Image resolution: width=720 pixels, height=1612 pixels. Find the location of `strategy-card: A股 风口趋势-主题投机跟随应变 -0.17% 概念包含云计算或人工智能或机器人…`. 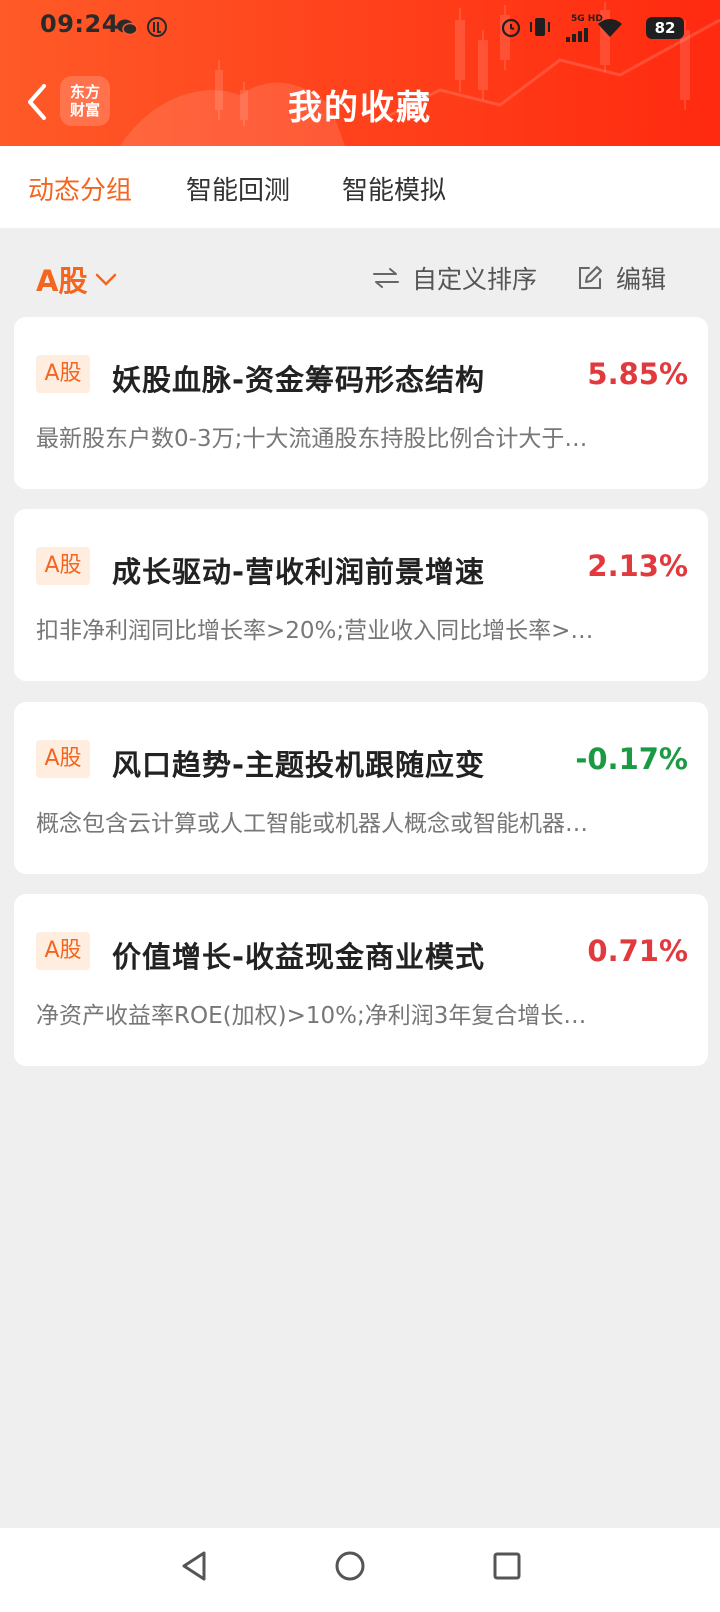

strategy-card: A股 风口趋势-主题投机跟随应变 -0.17% 概念包含云计算或人工智能或机器人… is located at coordinates (361, 788).